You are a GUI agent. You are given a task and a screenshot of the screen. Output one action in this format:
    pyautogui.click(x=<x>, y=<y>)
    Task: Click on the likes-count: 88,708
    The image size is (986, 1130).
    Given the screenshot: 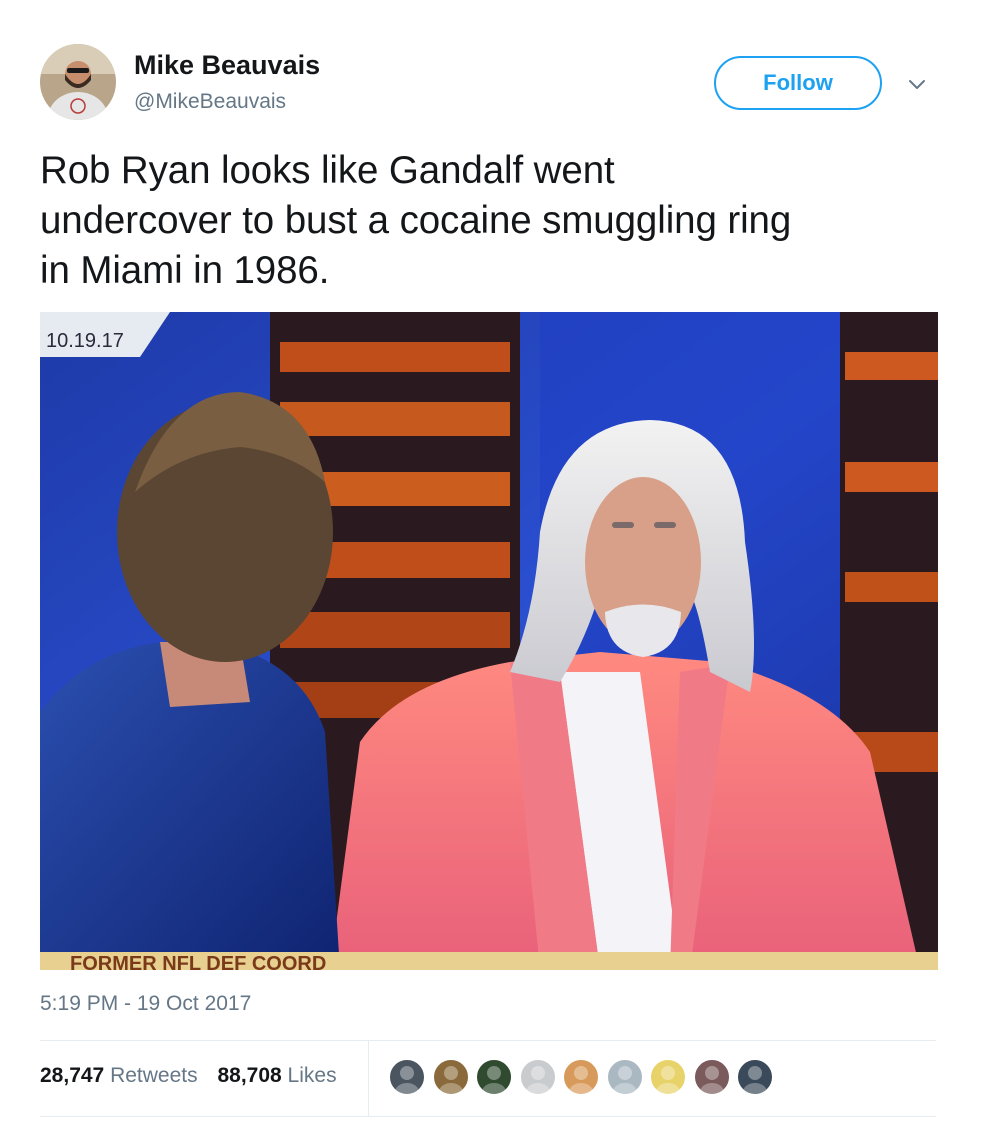 What is the action you would take?
    pyautogui.click(x=249, y=1075)
    